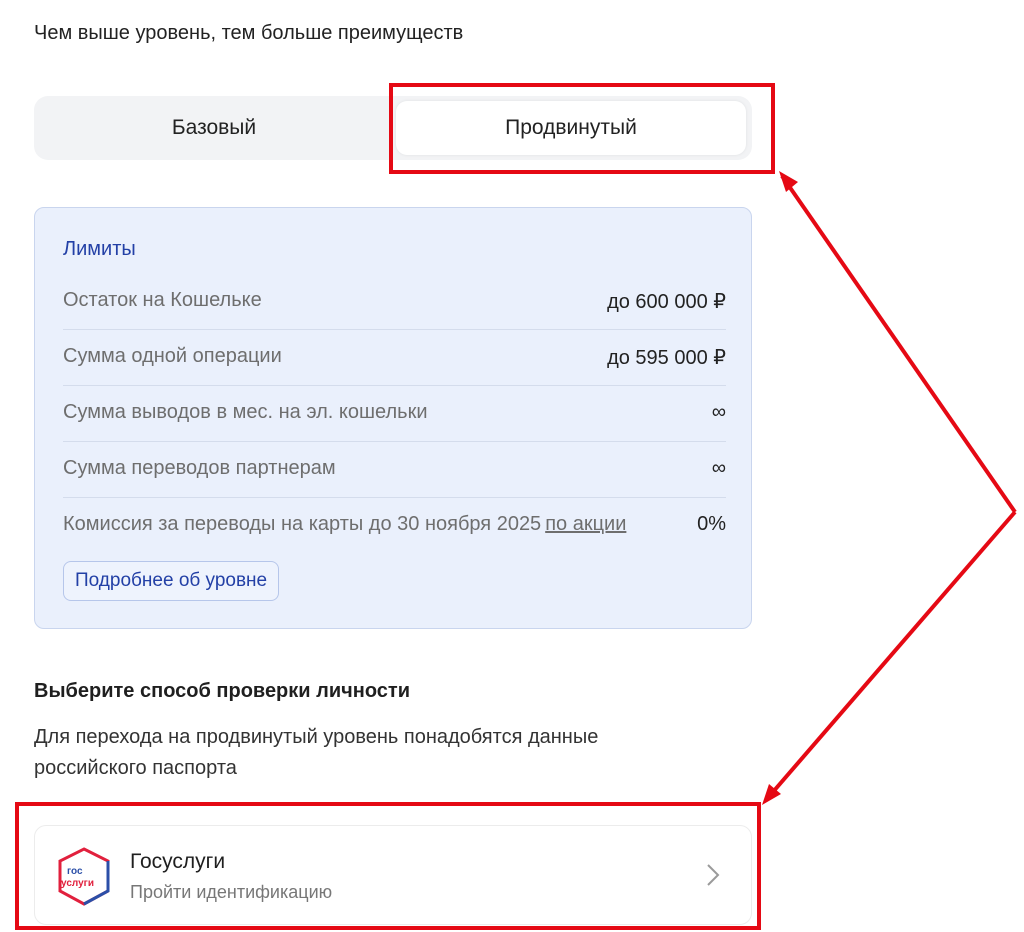 The height and width of the screenshot is (932, 1024). What do you see at coordinates (99, 249) in the screenshot?
I see `limits-title: Лимиты` at bounding box center [99, 249].